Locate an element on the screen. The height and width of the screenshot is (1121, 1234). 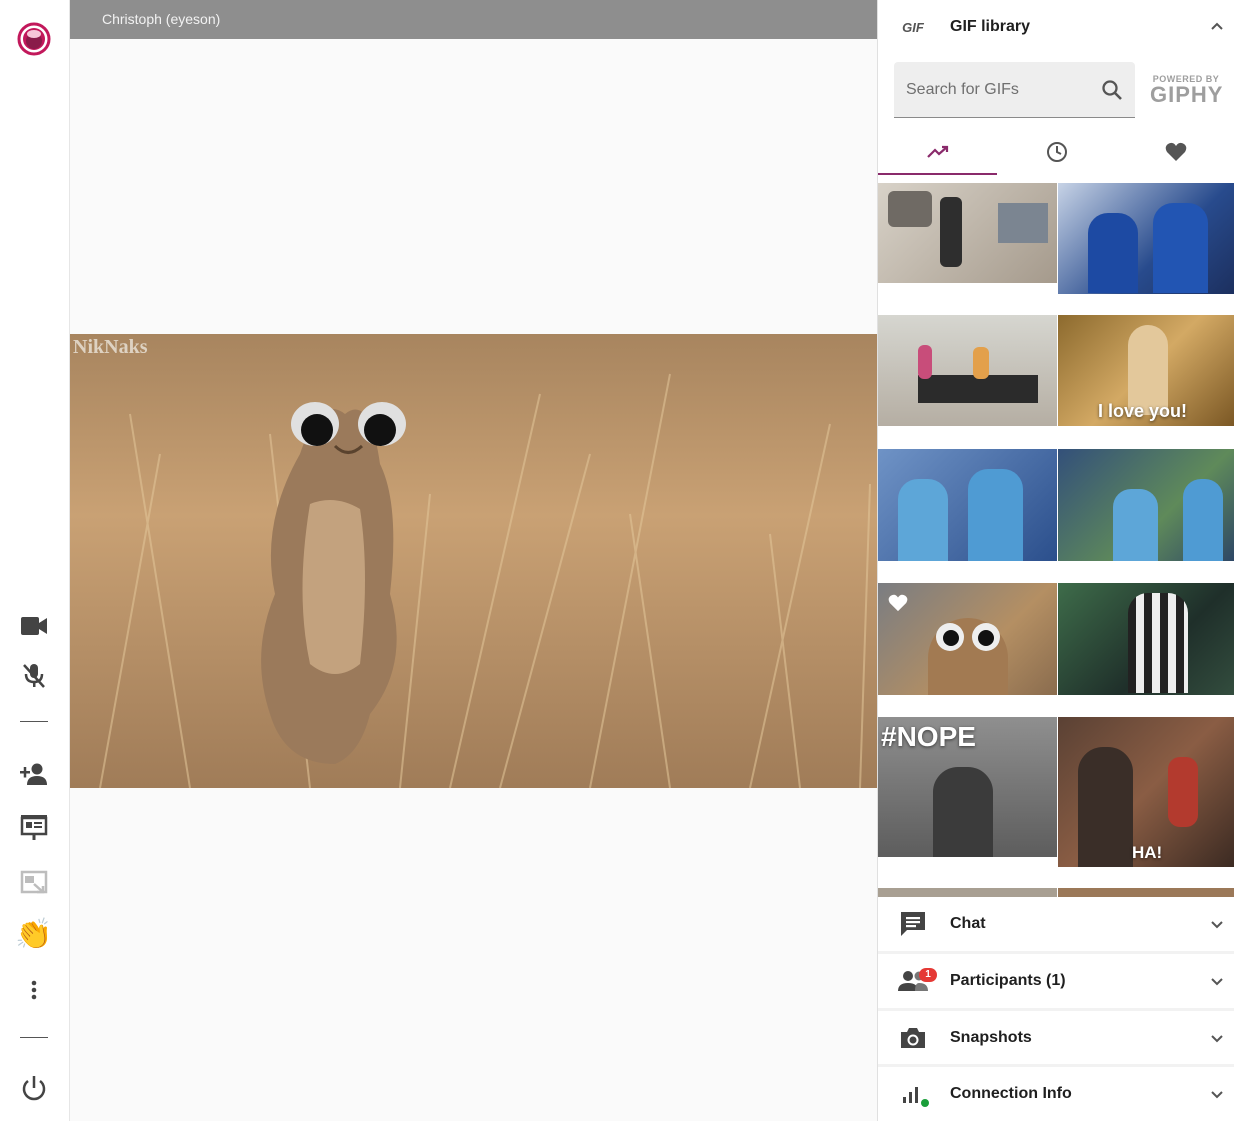
connection-info-section-header: Connection Info is located at coordinates (1056, 1094).